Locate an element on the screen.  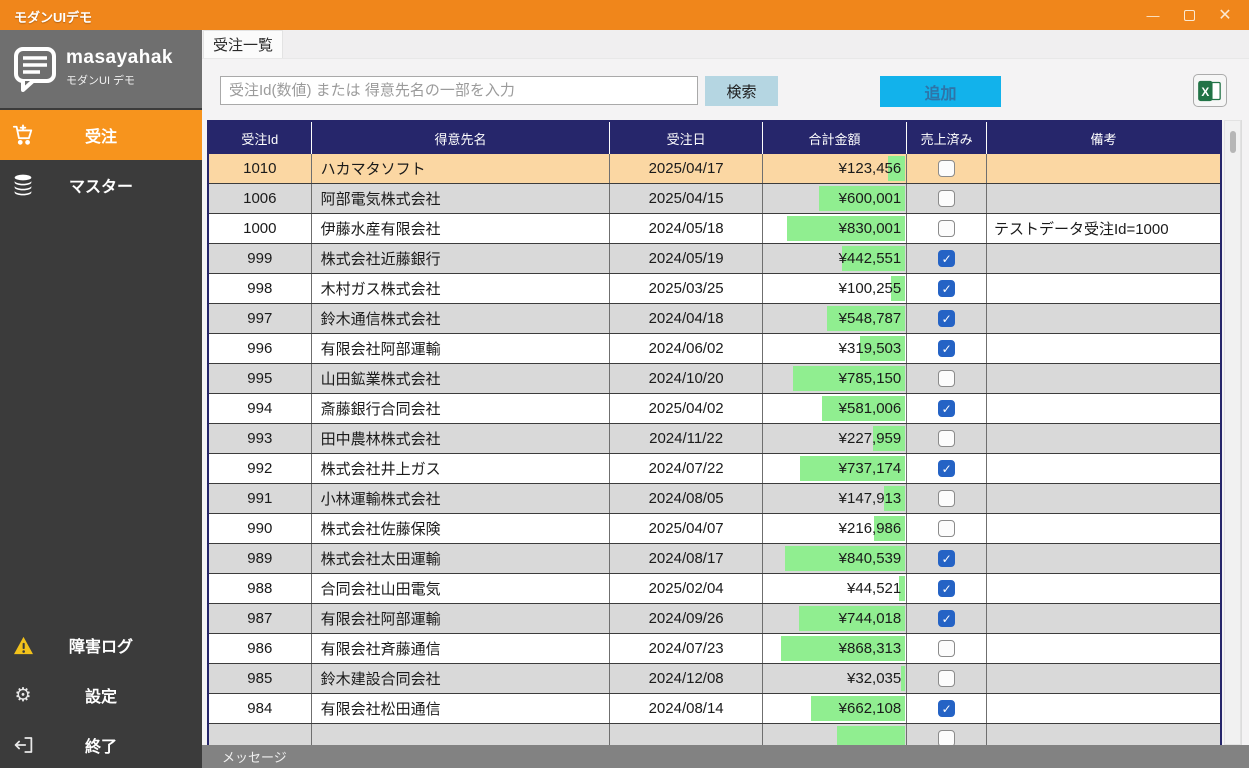
cell-order-date: 2025/02/04 is located at coordinates (686, 588).